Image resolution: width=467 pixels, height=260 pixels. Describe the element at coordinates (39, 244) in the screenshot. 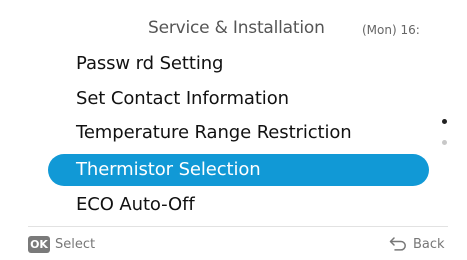

I see `ok-button-badge: OK` at that location.